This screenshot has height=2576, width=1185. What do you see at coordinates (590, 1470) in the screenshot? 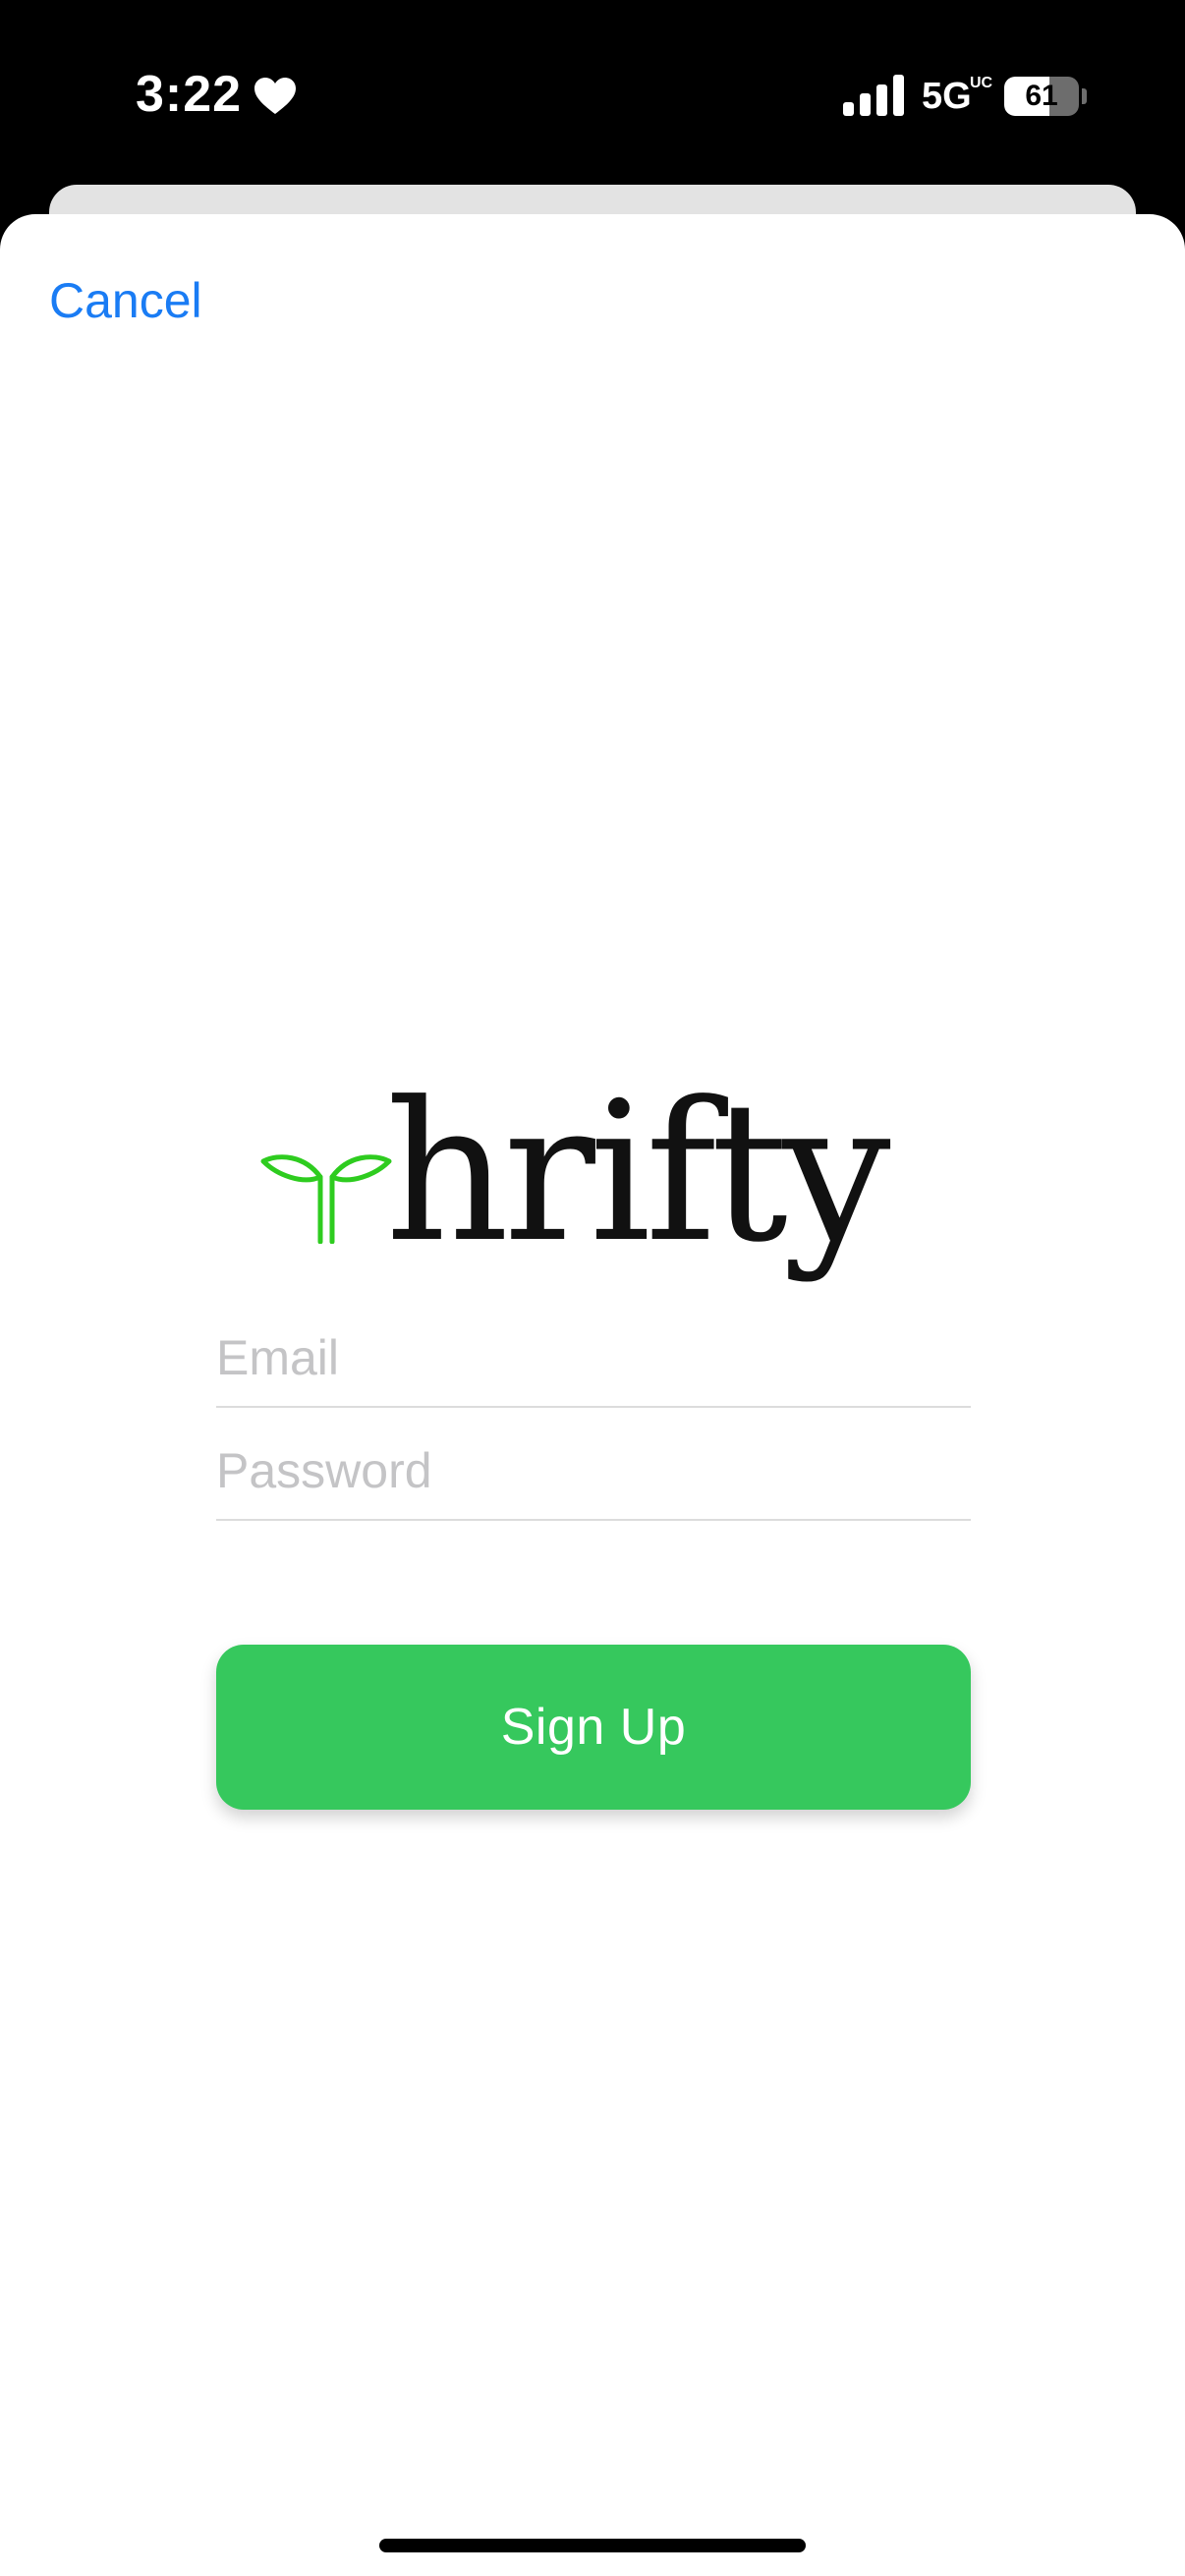
I see `password-input` at bounding box center [590, 1470].